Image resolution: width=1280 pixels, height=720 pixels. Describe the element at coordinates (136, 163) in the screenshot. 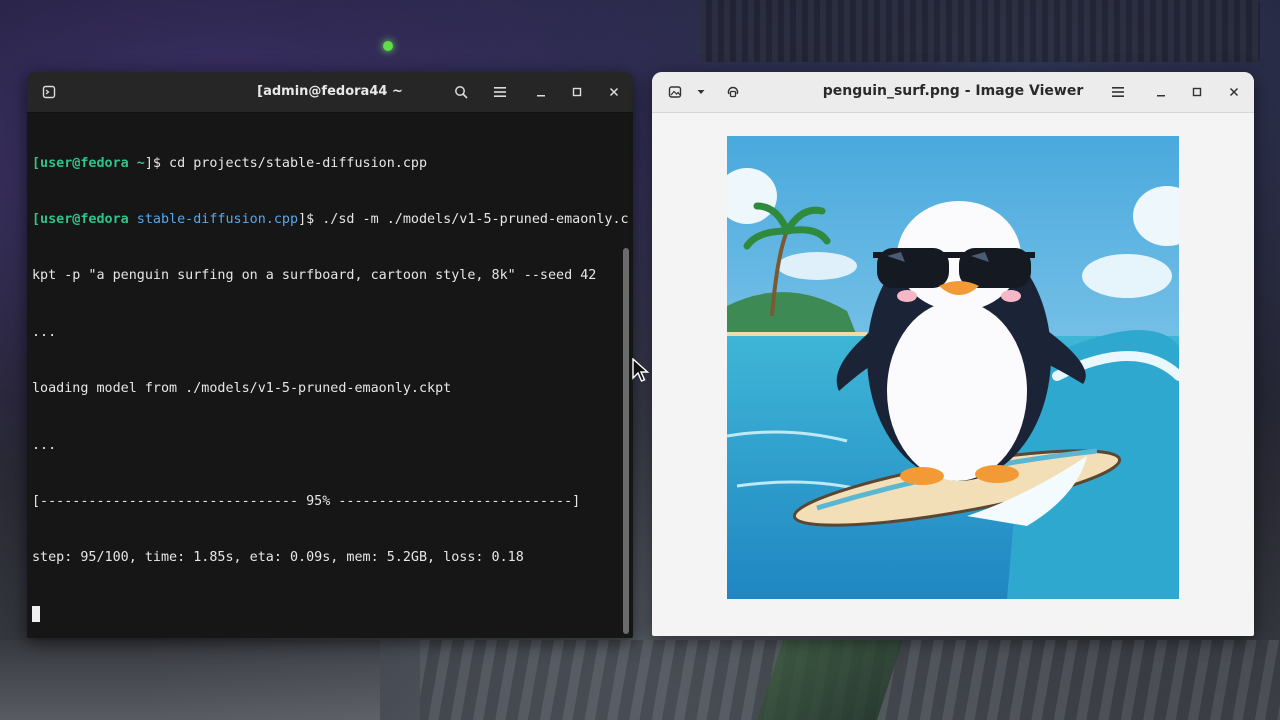

I see `prompt-directory: ~` at that location.